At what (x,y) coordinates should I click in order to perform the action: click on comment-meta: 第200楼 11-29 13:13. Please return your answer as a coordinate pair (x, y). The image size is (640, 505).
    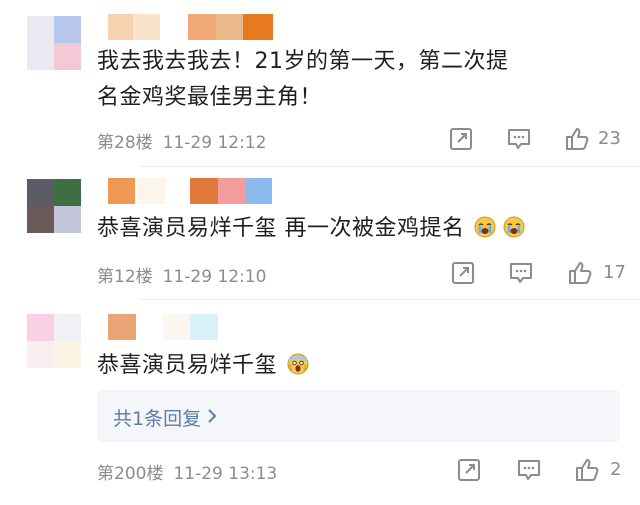
    Looking at the image, I should click on (192, 471).